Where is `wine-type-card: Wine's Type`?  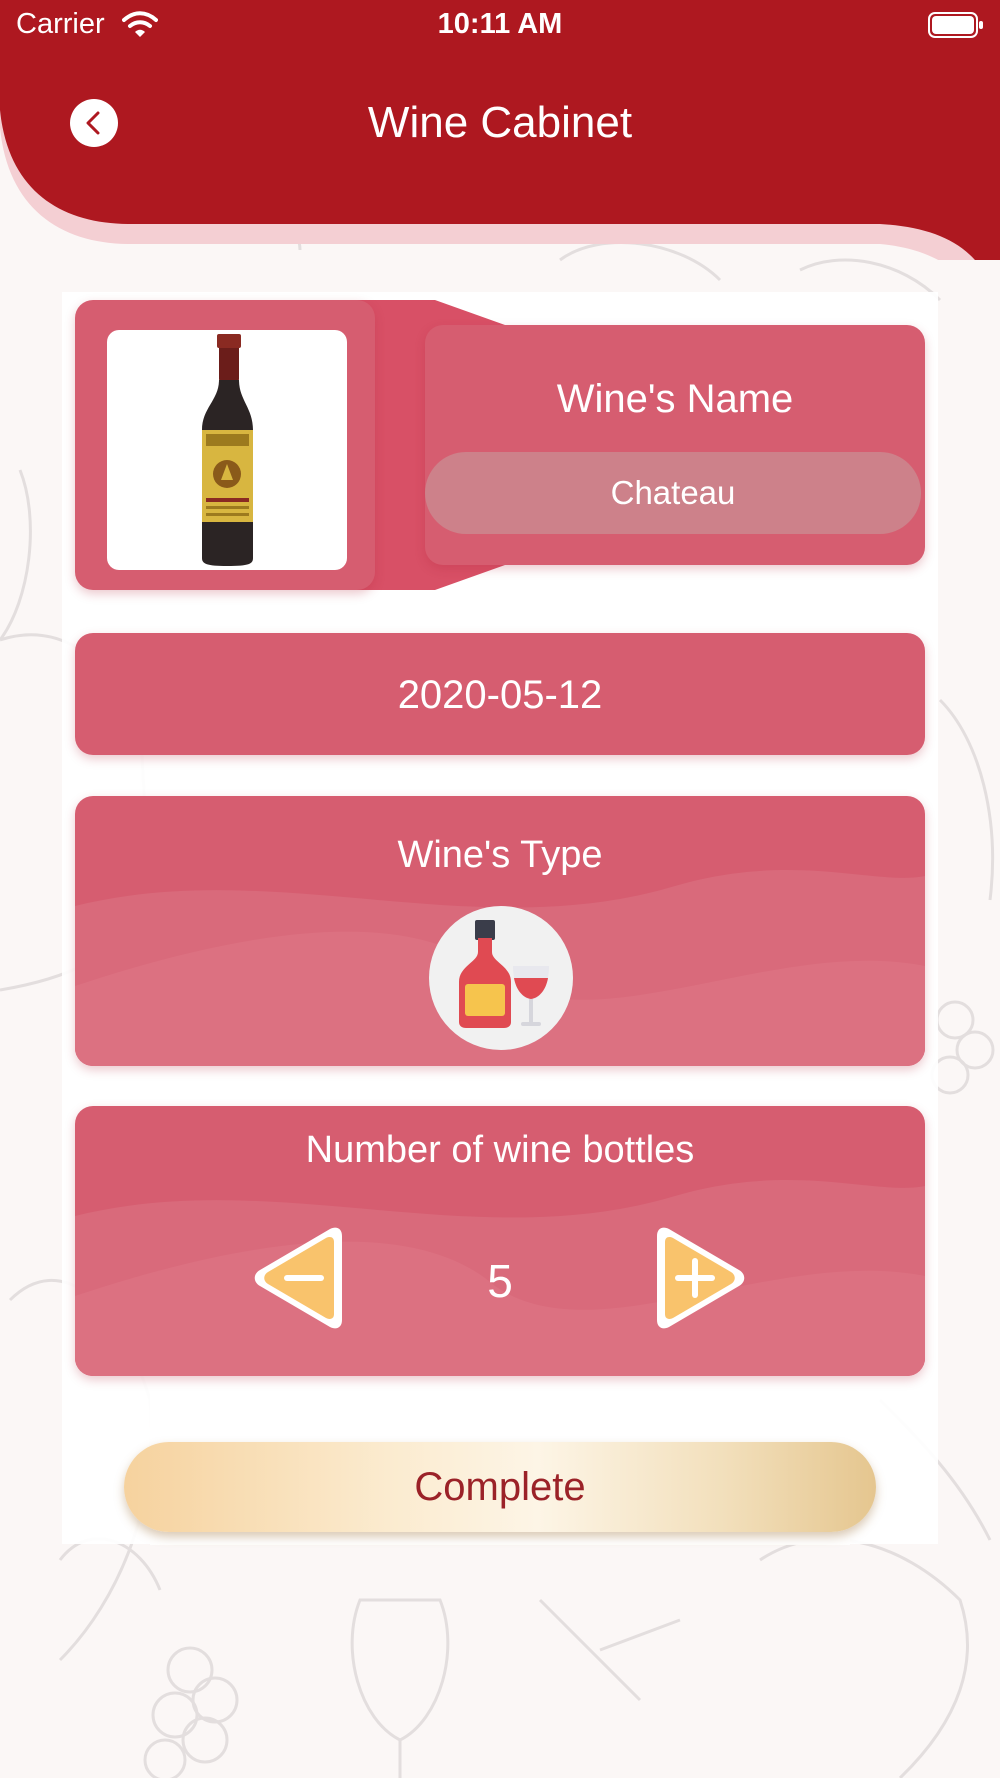
wine-type-card: Wine's Type is located at coordinates (500, 931).